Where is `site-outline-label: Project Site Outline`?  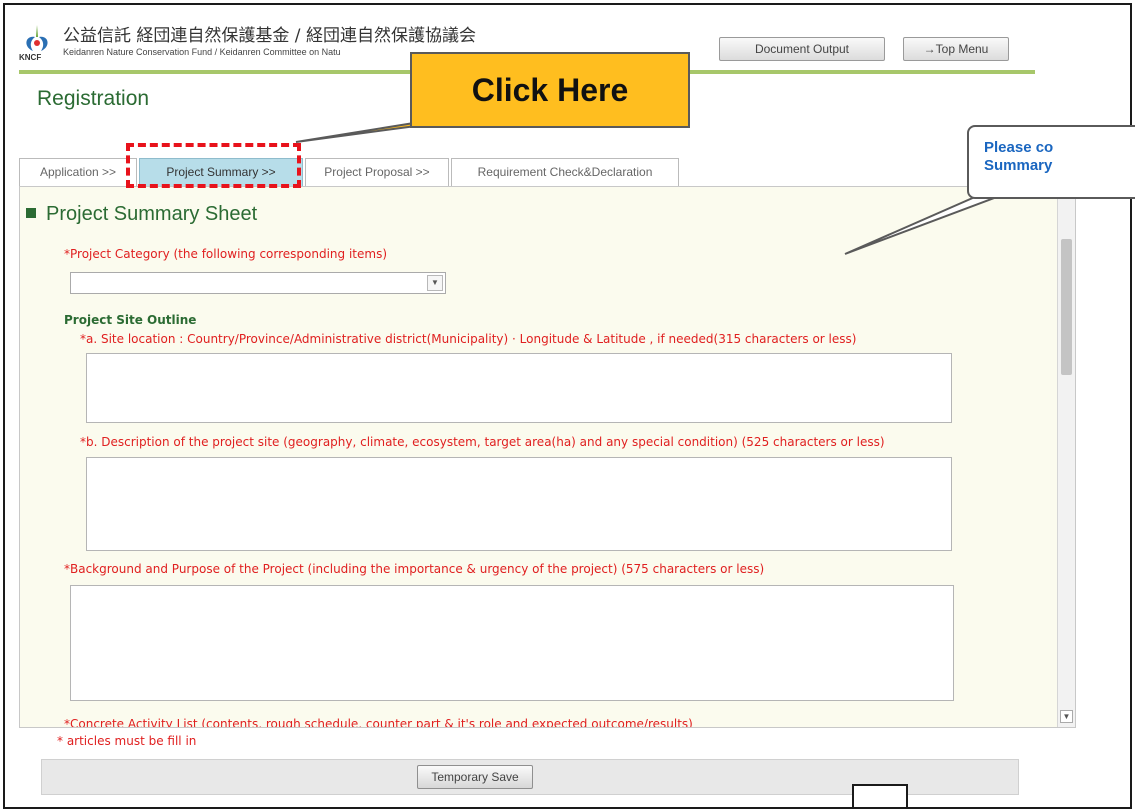 site-outline-label: Project Site Outline is located at coordinates (130, 320).